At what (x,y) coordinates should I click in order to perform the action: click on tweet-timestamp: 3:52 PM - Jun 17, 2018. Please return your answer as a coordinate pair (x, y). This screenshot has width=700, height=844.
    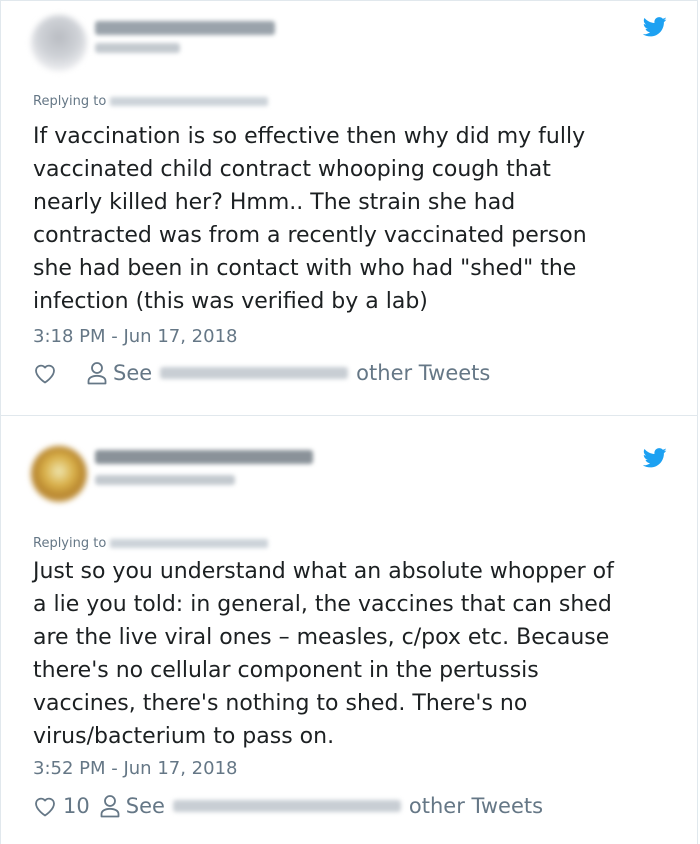
    Looking at the image, I should click on (135, 768).